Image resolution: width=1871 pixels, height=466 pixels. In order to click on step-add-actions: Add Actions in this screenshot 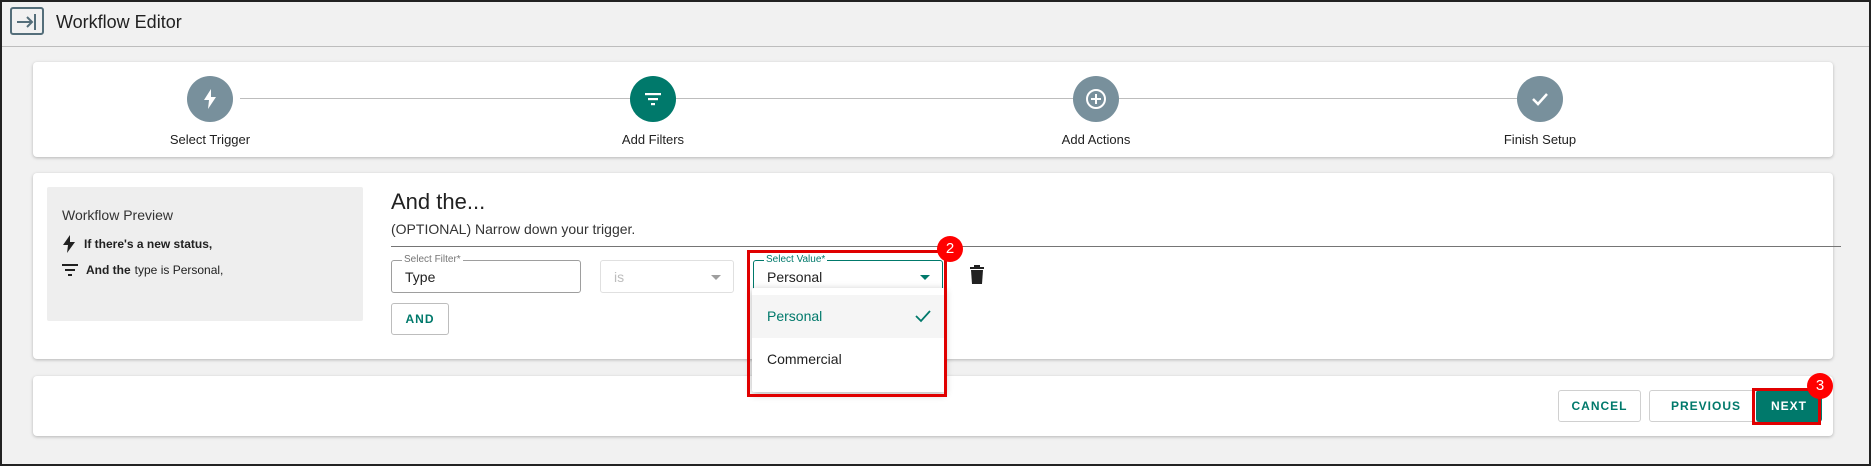, I will do `click(1096, 111)`.